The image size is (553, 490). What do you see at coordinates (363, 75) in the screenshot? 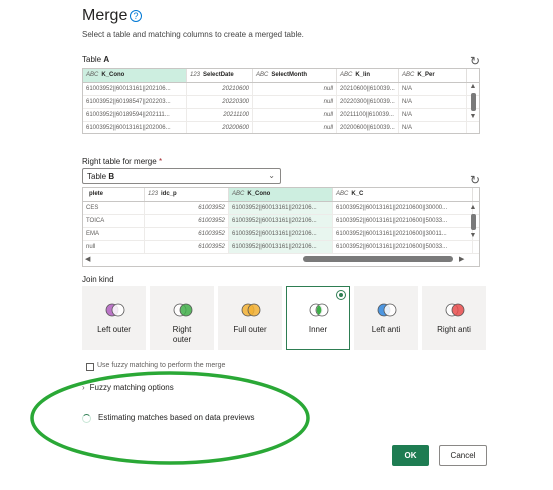
I see `column-name: K_lin` at bounding box center [363, 75].